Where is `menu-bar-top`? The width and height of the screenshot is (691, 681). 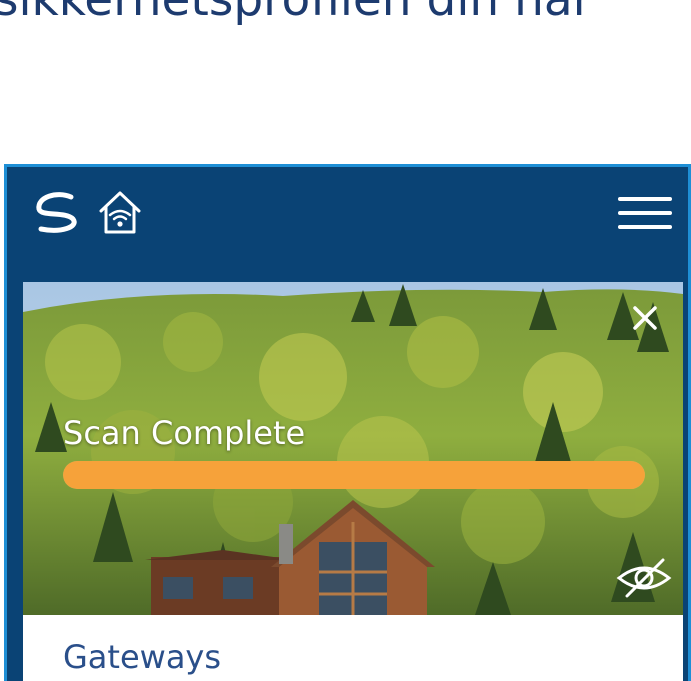 menu-bar-top is located at coordinates (645, 199).